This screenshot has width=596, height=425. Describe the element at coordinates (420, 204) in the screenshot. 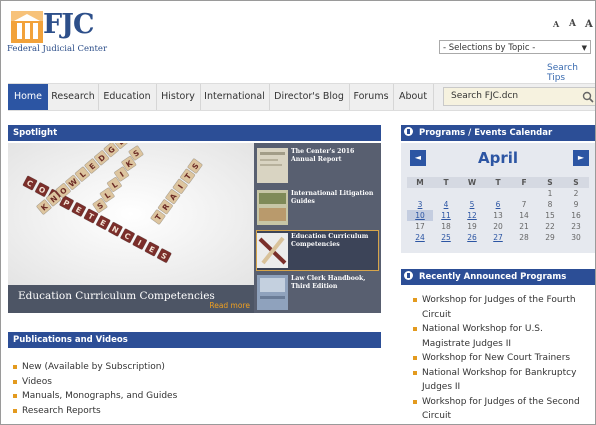

I see `calendar-day: 3` at that location.